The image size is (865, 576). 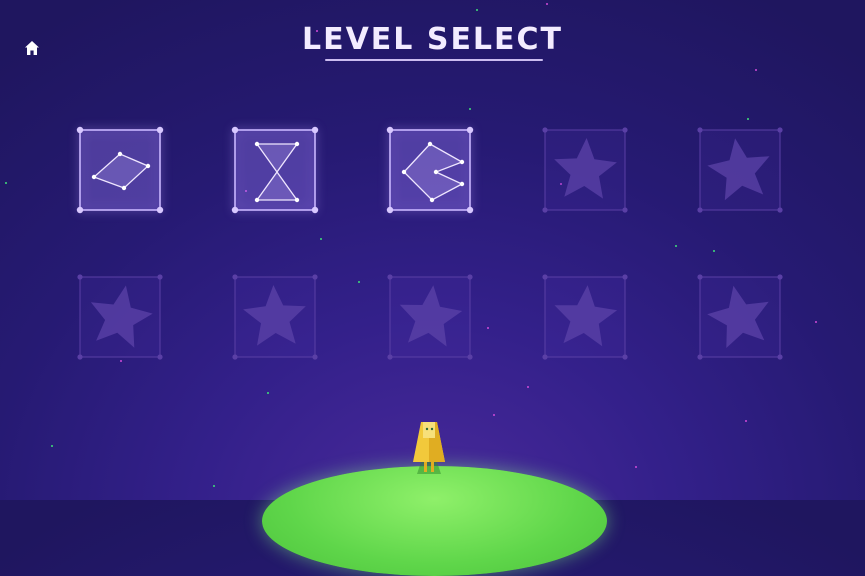 I want to click on level-tile-2: 2, so click(x=275, y=170).